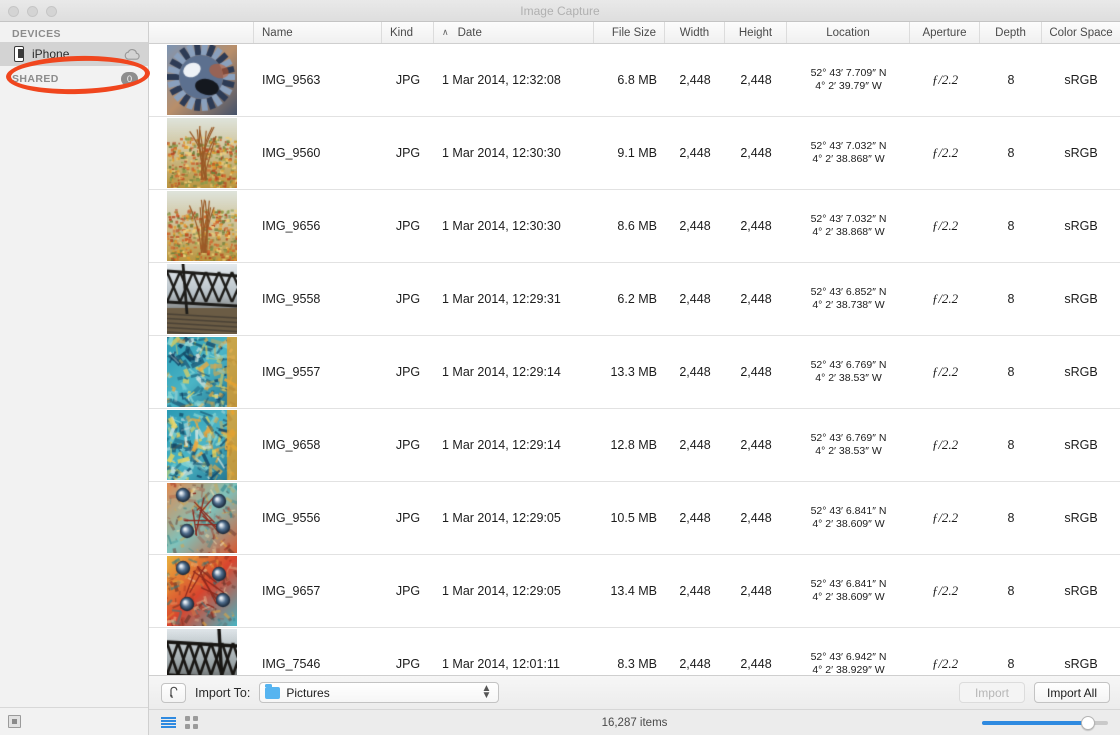 The image size is (1120, 735). I want to click on cell-location: 52° 43′ 6.841″ N 4° 2′ 38.609″ W, so click(848, 591).